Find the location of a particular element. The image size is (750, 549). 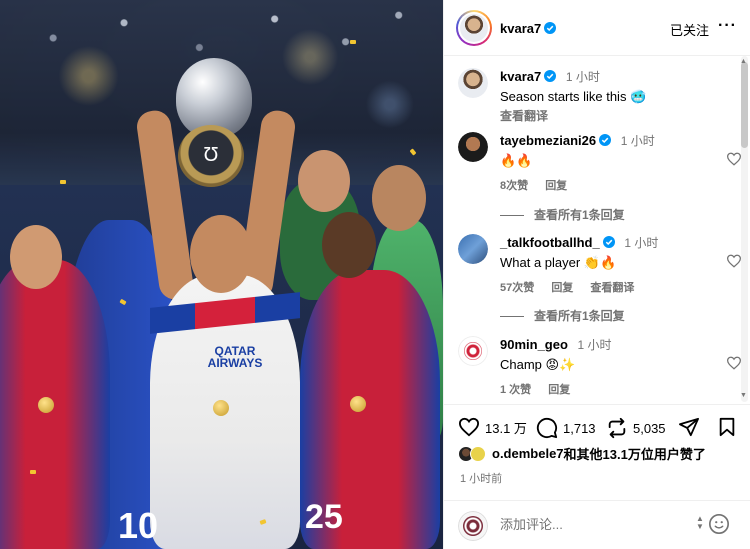

first-liker-username: o.dembele7 is located at coordinates (528, 453).